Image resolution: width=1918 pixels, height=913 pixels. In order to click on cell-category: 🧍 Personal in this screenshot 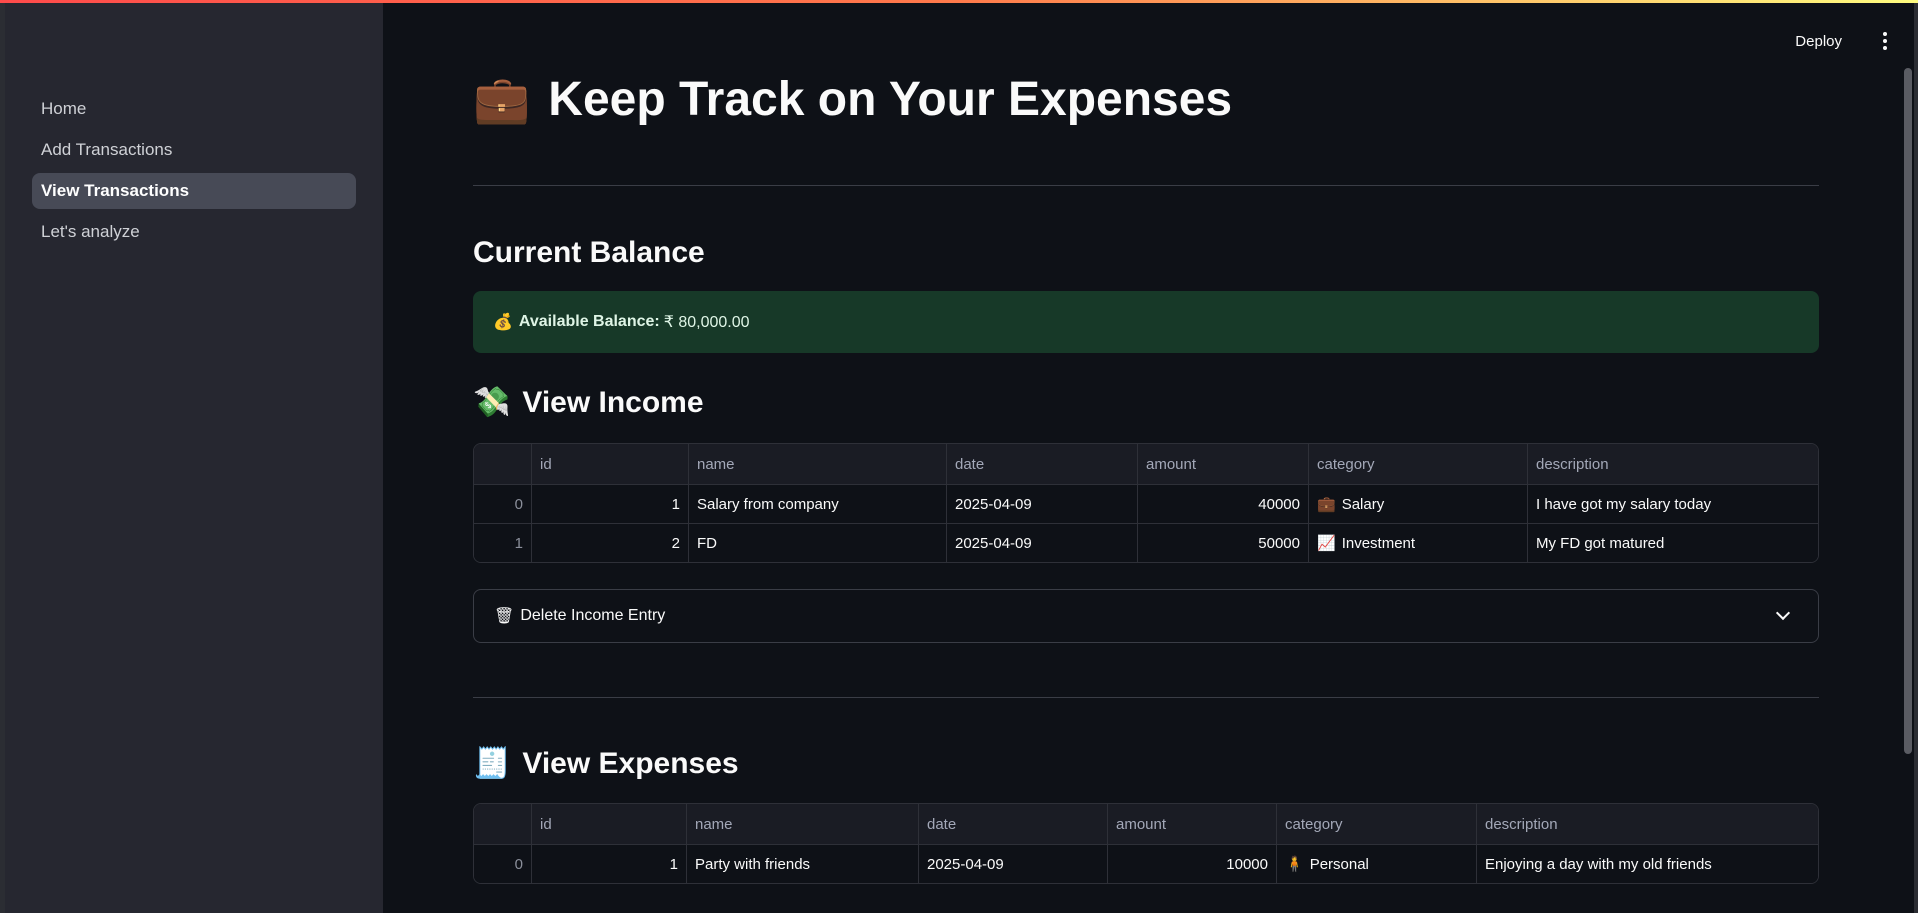, I will do `click(1376, 864)`.